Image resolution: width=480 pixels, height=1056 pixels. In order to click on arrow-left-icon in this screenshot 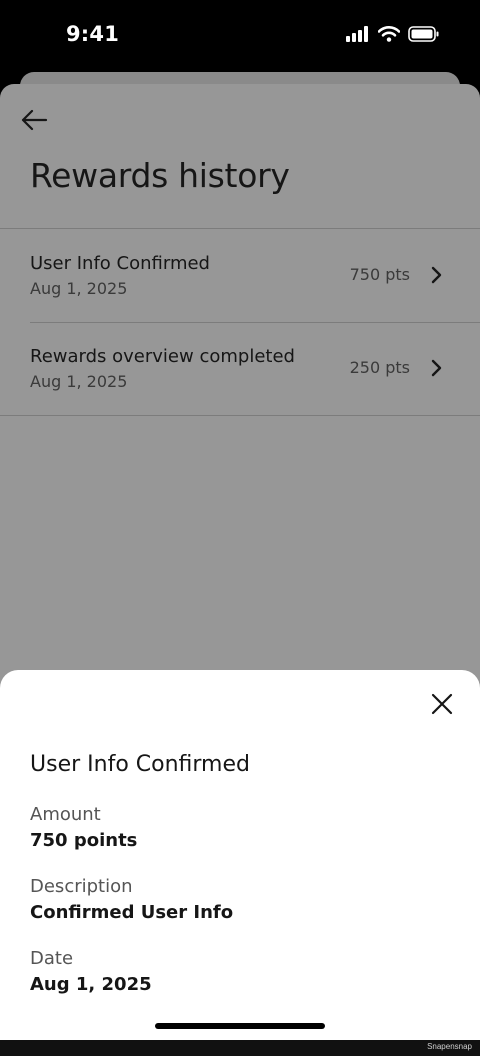, I will do `click(34, 120)`.